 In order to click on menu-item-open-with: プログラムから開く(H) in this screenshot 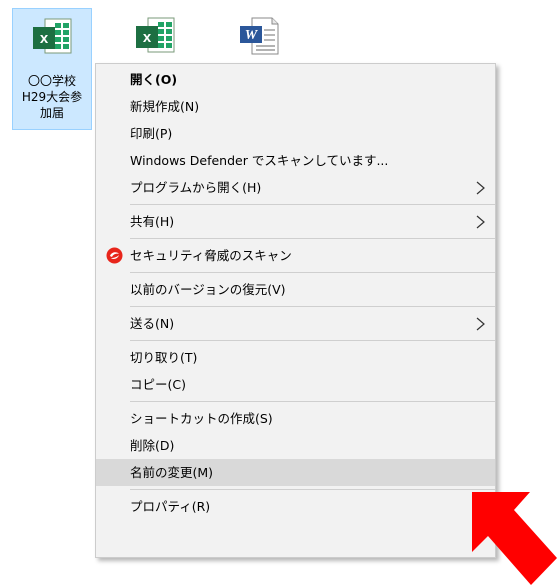, I will do `click(295, 187)`.